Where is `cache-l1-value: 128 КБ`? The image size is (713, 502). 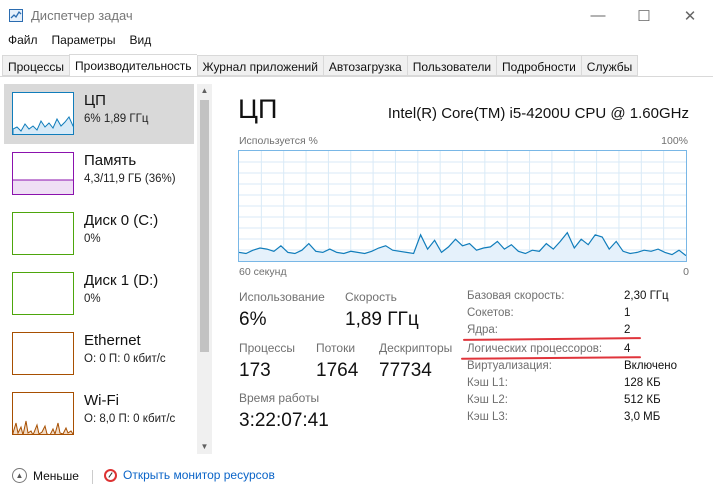 cache-l1-value: 128 КБ is located at coordinates (642, 383).